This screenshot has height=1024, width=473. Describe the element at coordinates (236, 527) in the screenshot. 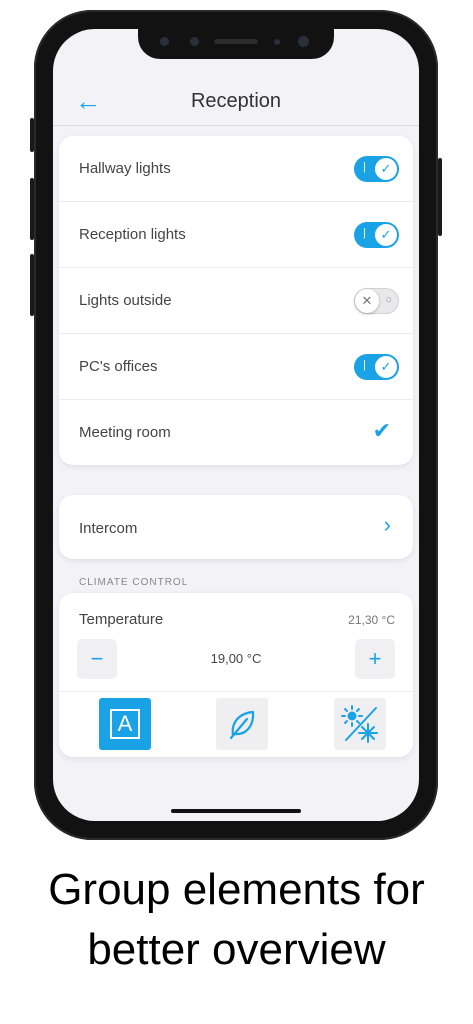

I see `intercom-card: Intercom ›` at that location.